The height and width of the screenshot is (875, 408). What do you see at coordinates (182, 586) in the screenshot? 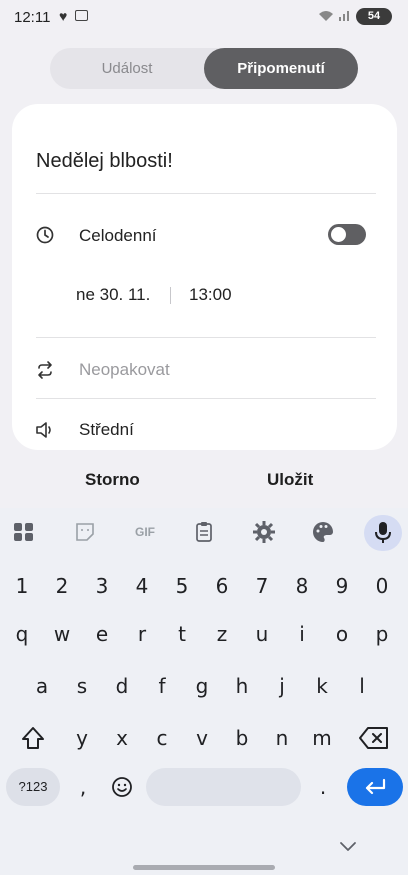
I see `key-5: 5` at bounding box center [182, 586].